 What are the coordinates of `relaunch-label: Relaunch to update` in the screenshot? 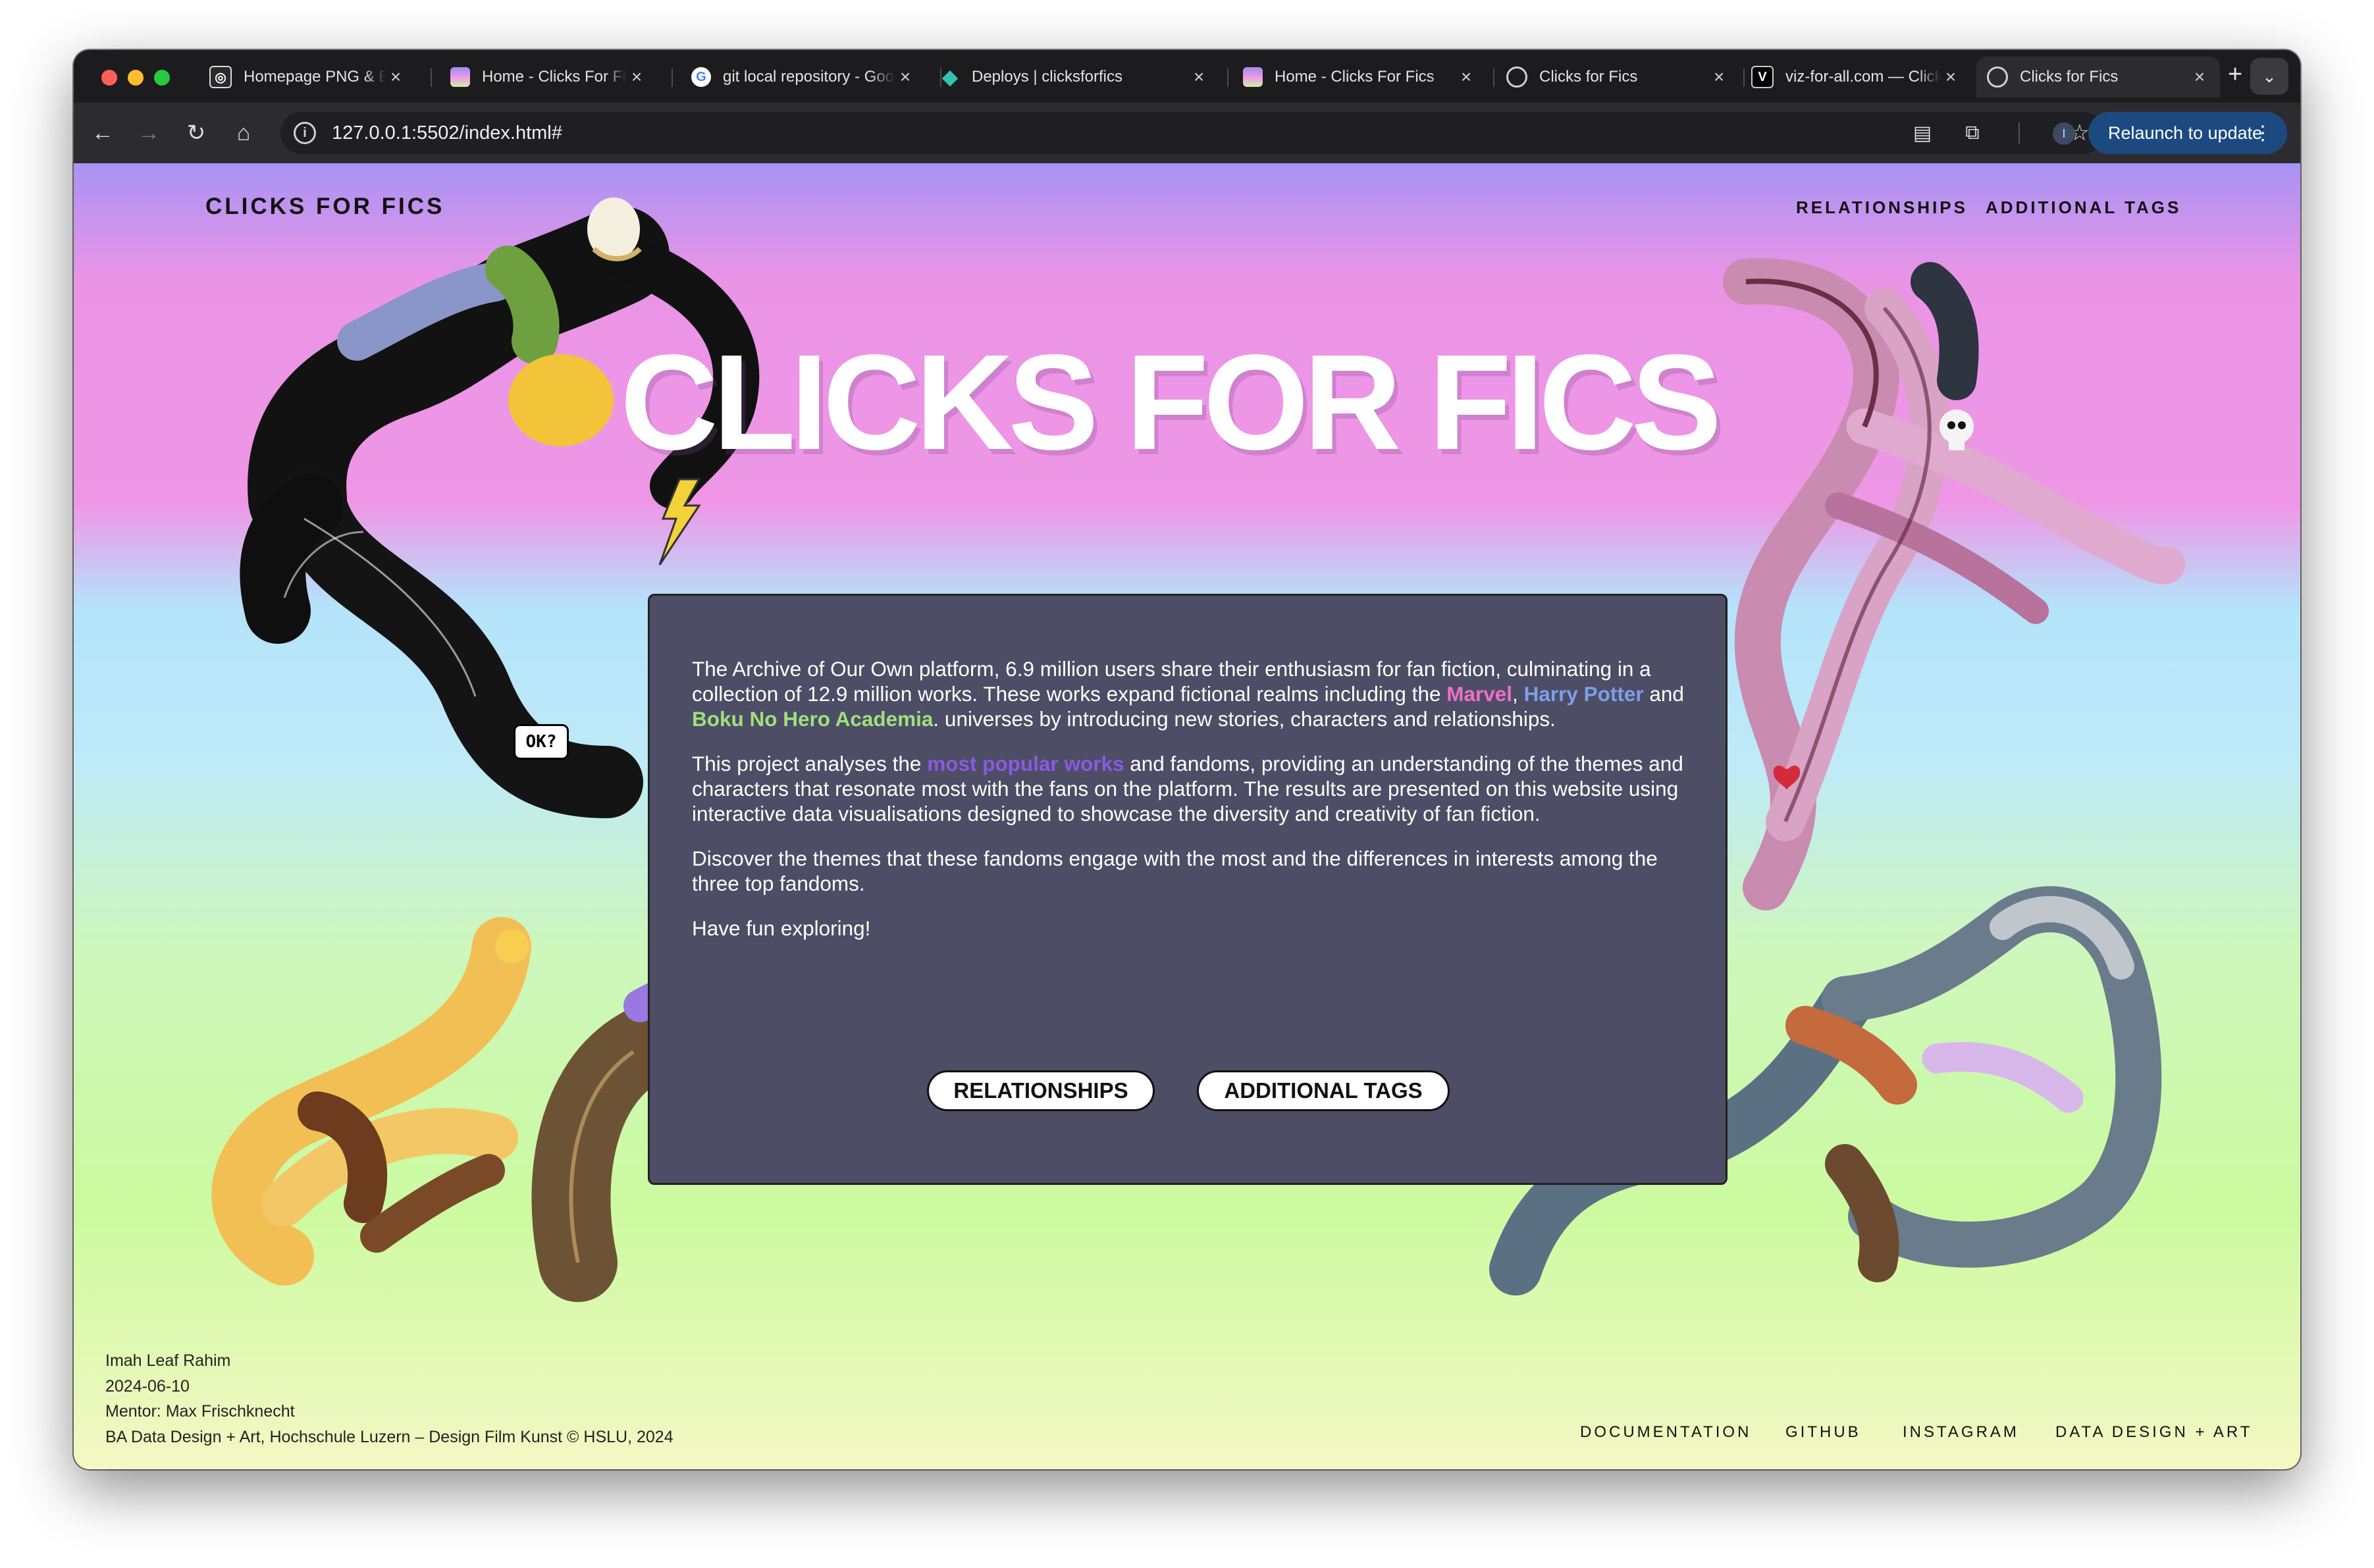 It's located at (2185, 132).